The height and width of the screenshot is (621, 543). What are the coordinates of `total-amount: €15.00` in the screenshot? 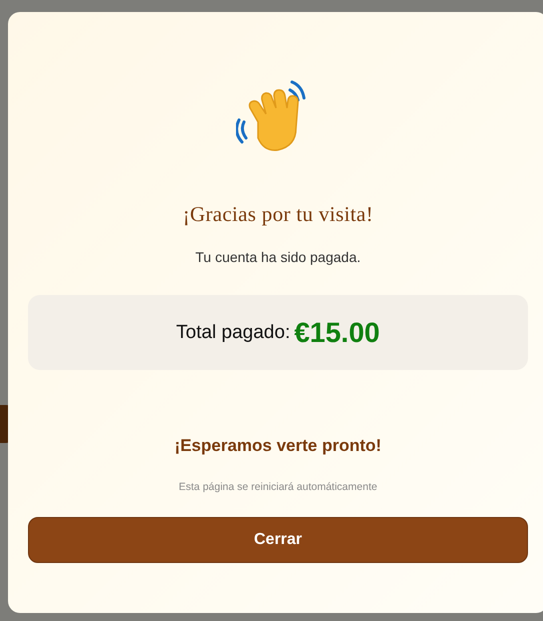 It's located at (337, 332).